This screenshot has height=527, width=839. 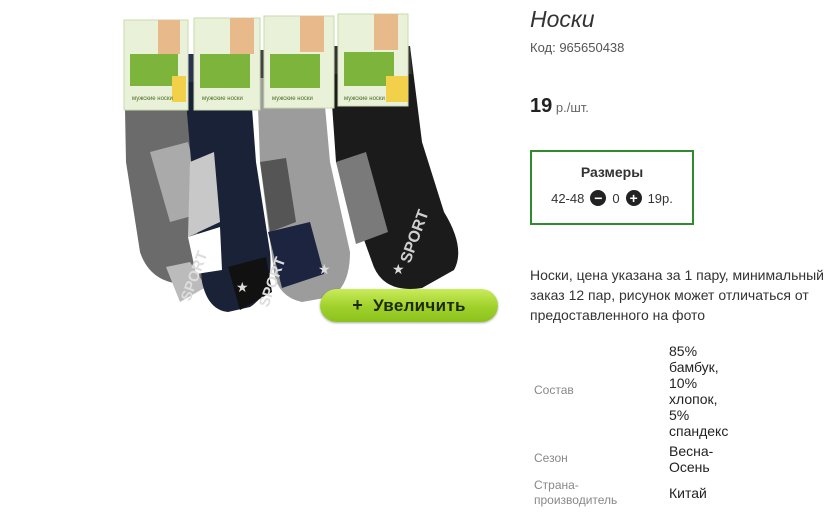 I want to click on spec-label-composition: Состав, so click(x=554, y=390).